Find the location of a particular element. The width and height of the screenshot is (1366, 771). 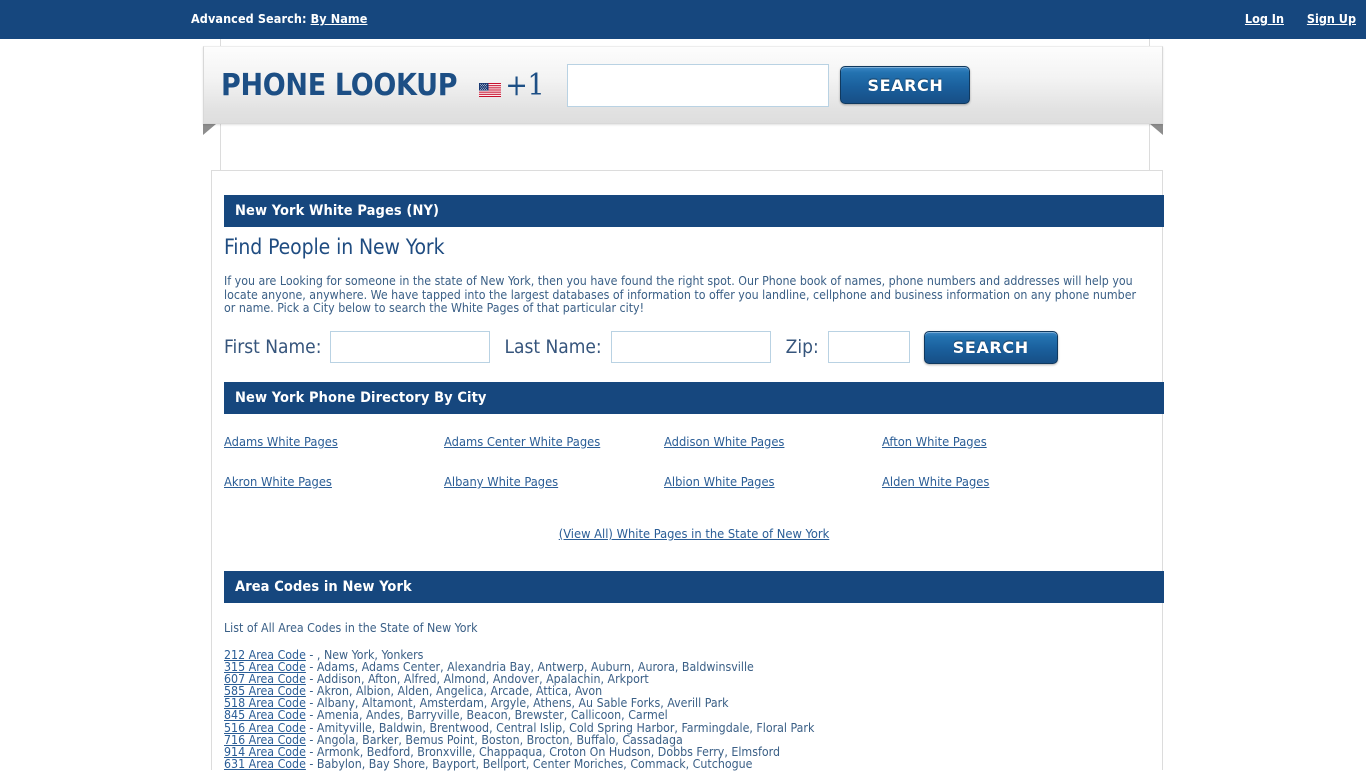

us-flag-icon is located at coordinates (490, 83).